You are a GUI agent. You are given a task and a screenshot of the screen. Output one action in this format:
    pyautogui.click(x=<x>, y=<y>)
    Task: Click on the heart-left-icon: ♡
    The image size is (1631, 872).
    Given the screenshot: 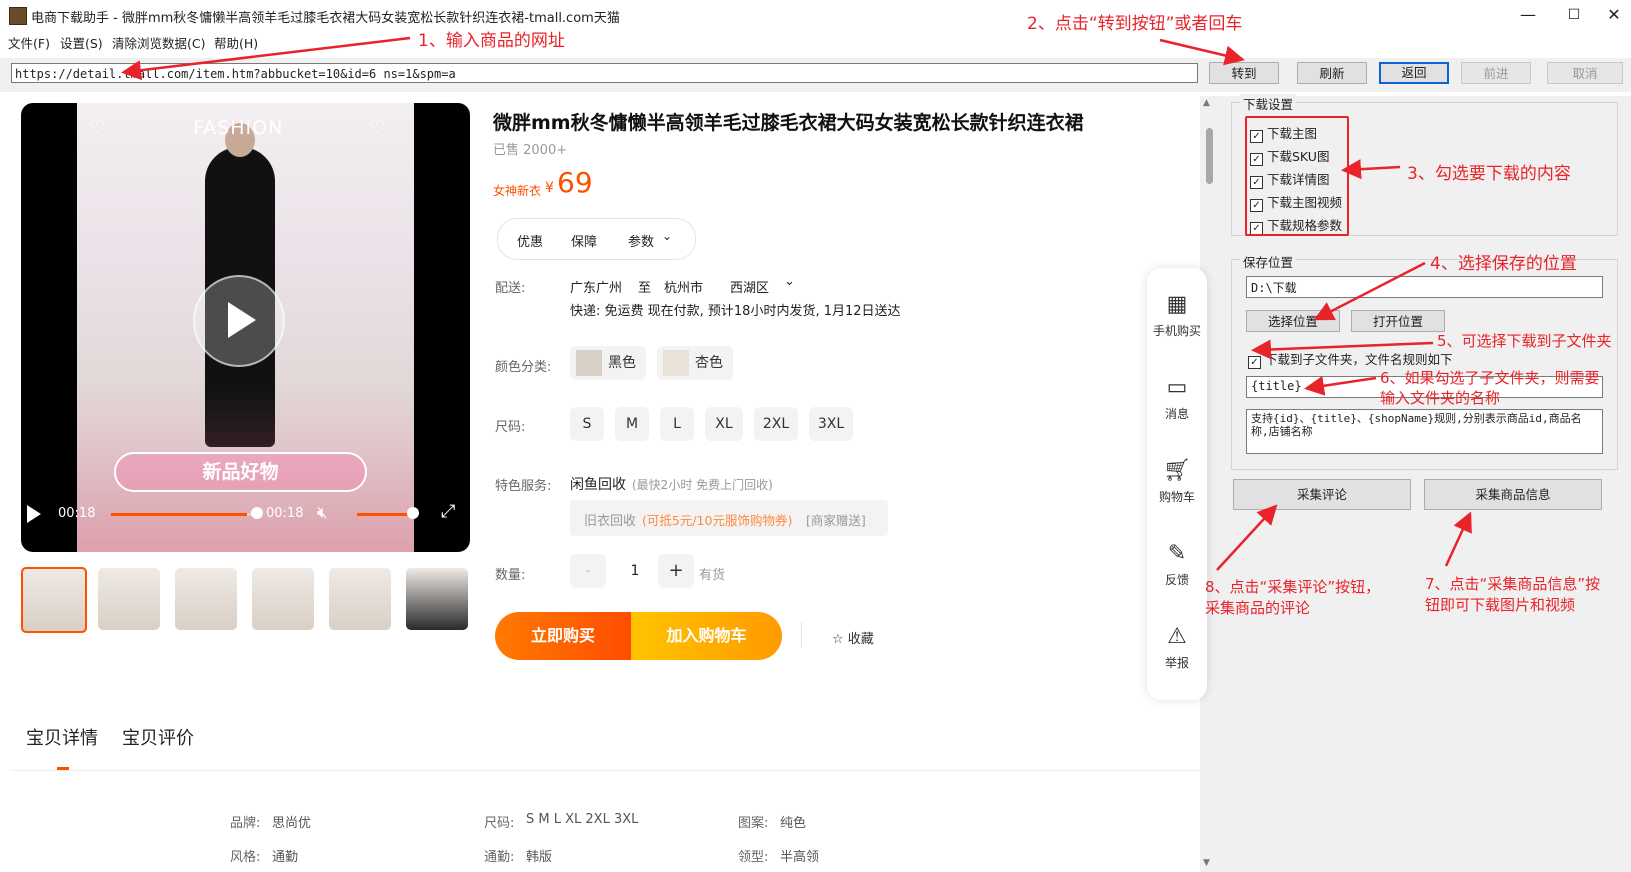 What is the action you would take?
    pyautogui.click(x=97, y=127)
    